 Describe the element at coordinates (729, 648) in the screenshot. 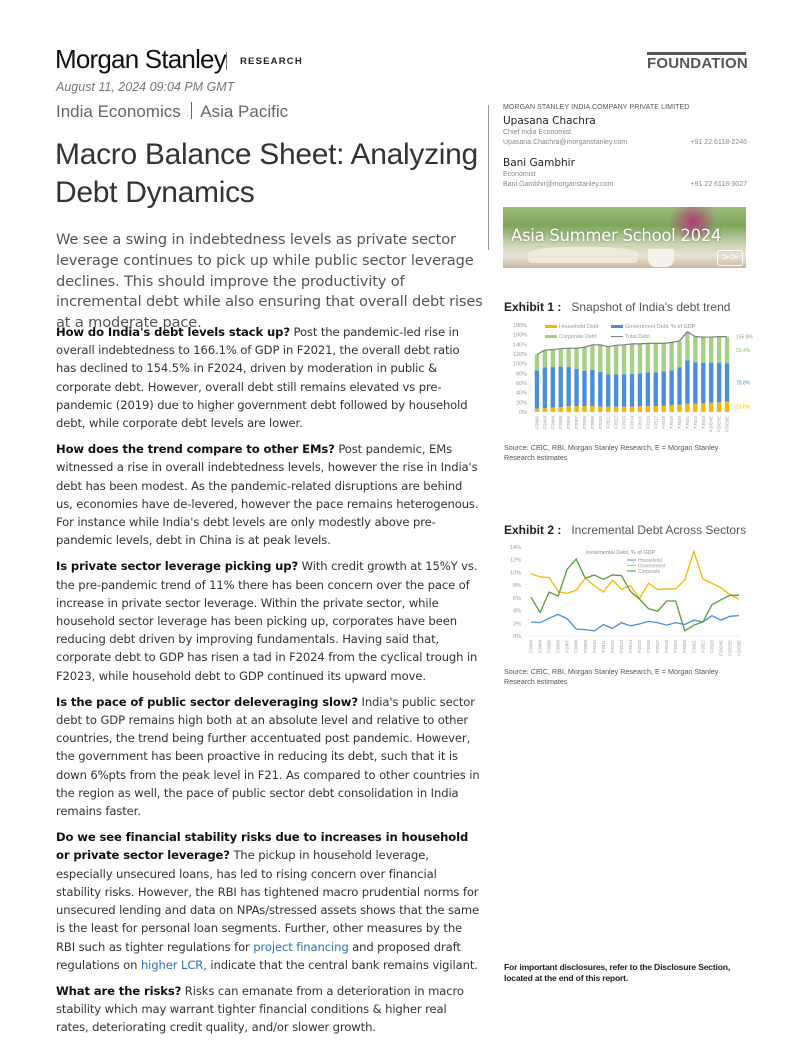

I see `x-tick-label: F2025E` at that location.